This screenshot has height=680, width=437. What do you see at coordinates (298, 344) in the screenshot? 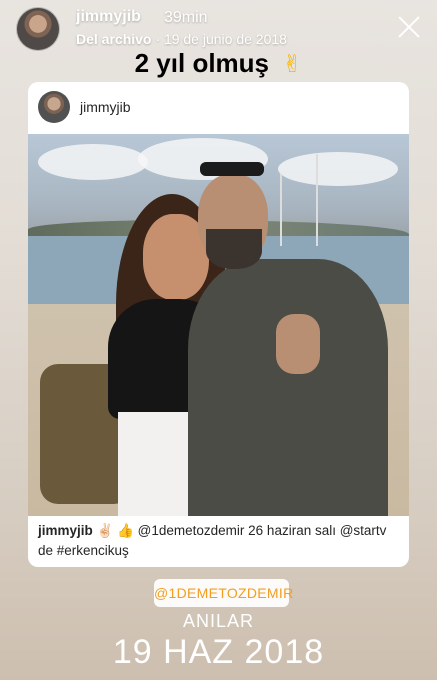
I see `thumbs-up-hand` at bounding box center [298, 344].